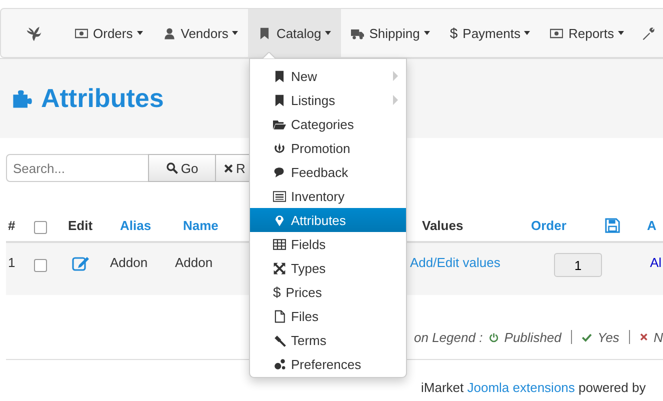 This screenshot has height=401, width=663. What do you see at coordinates (172, 168) in the screenshot?
I see `search-icon` at bounding box center [172, 168].